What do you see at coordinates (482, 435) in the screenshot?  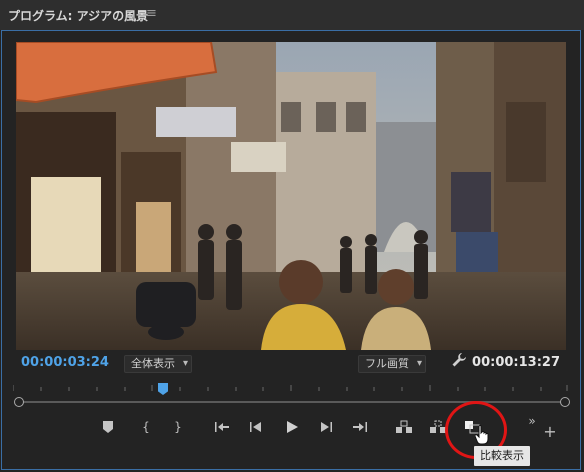 I see `hand-cursor-icon` at bounding box center [482, 435].